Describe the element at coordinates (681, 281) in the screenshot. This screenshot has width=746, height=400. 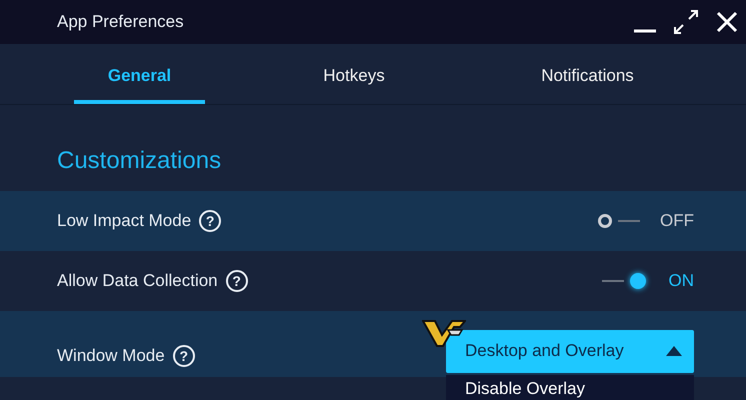
I see `toggle-state: ON` at that location.